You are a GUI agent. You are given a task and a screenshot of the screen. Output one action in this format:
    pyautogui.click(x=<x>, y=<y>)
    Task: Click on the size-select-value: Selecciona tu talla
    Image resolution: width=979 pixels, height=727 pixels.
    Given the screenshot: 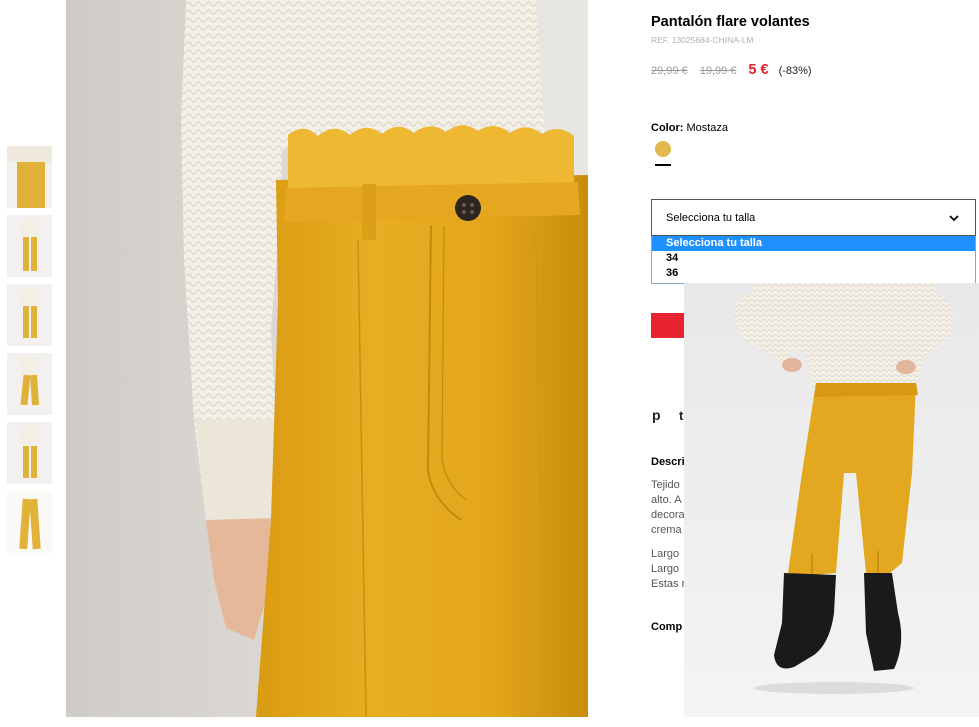 What is the action you would take?
    pyautogui.click(x=711, y=218)
    